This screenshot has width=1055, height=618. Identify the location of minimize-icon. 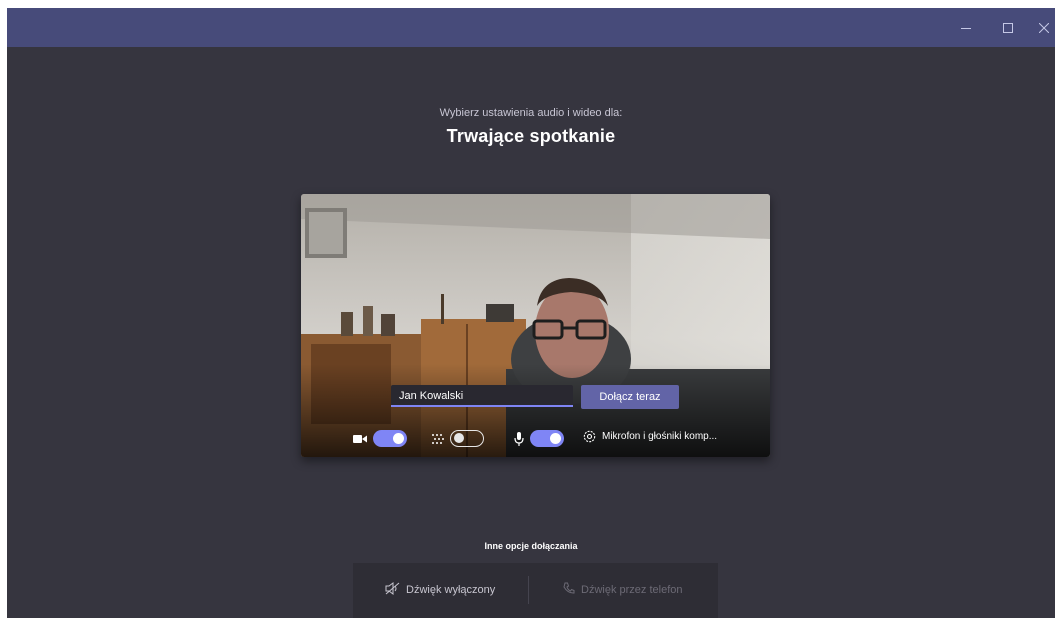
(966, 28).